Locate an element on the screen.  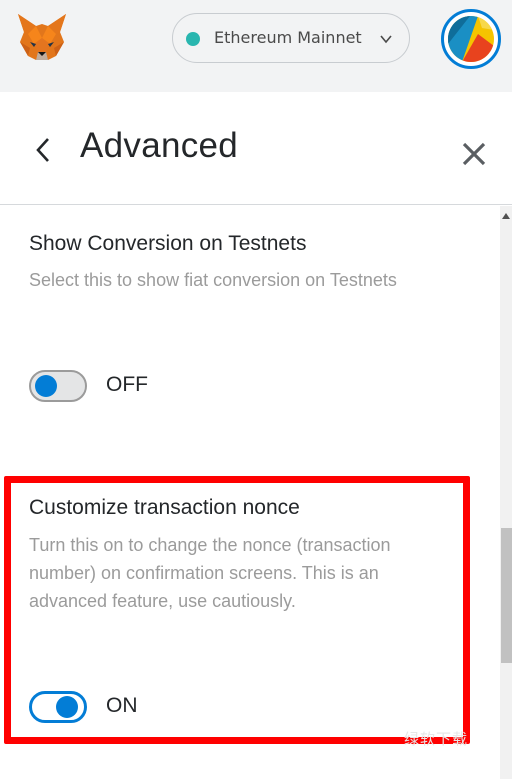
scrollbar-track is located at coordinates (506, 492).